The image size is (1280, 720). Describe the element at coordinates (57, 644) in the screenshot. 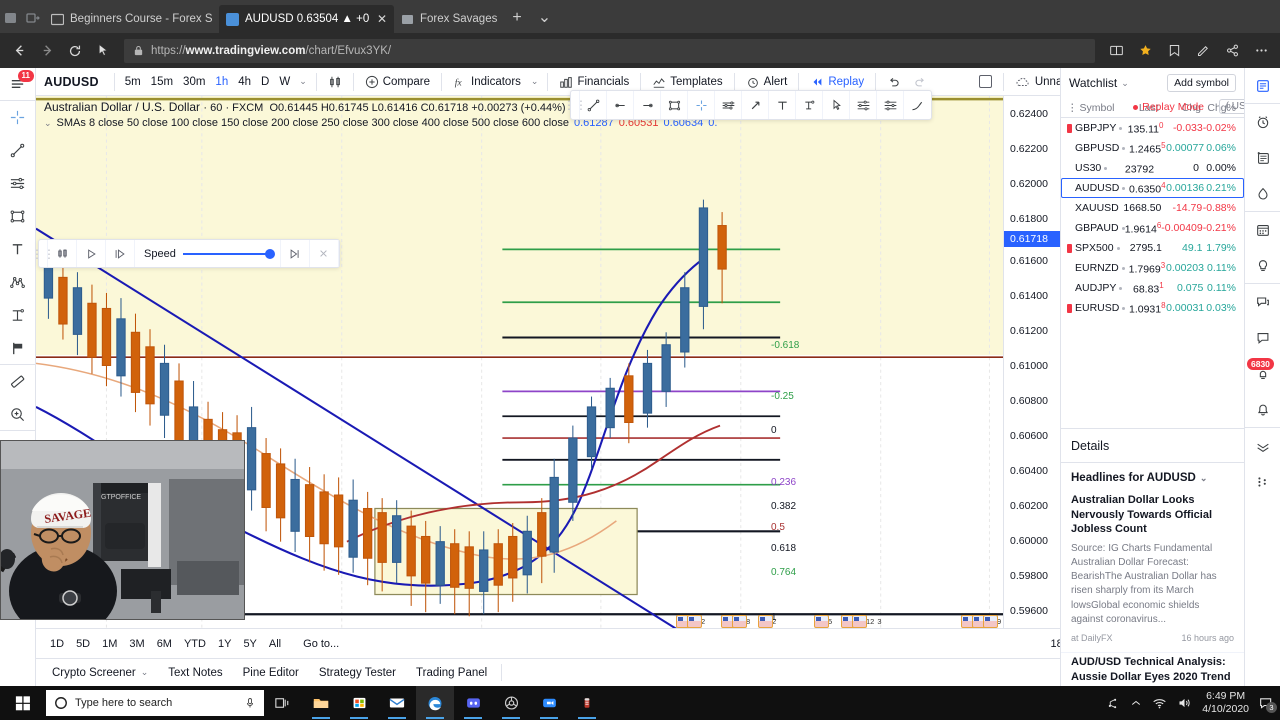

I see `range-1d: 1D` at that location.